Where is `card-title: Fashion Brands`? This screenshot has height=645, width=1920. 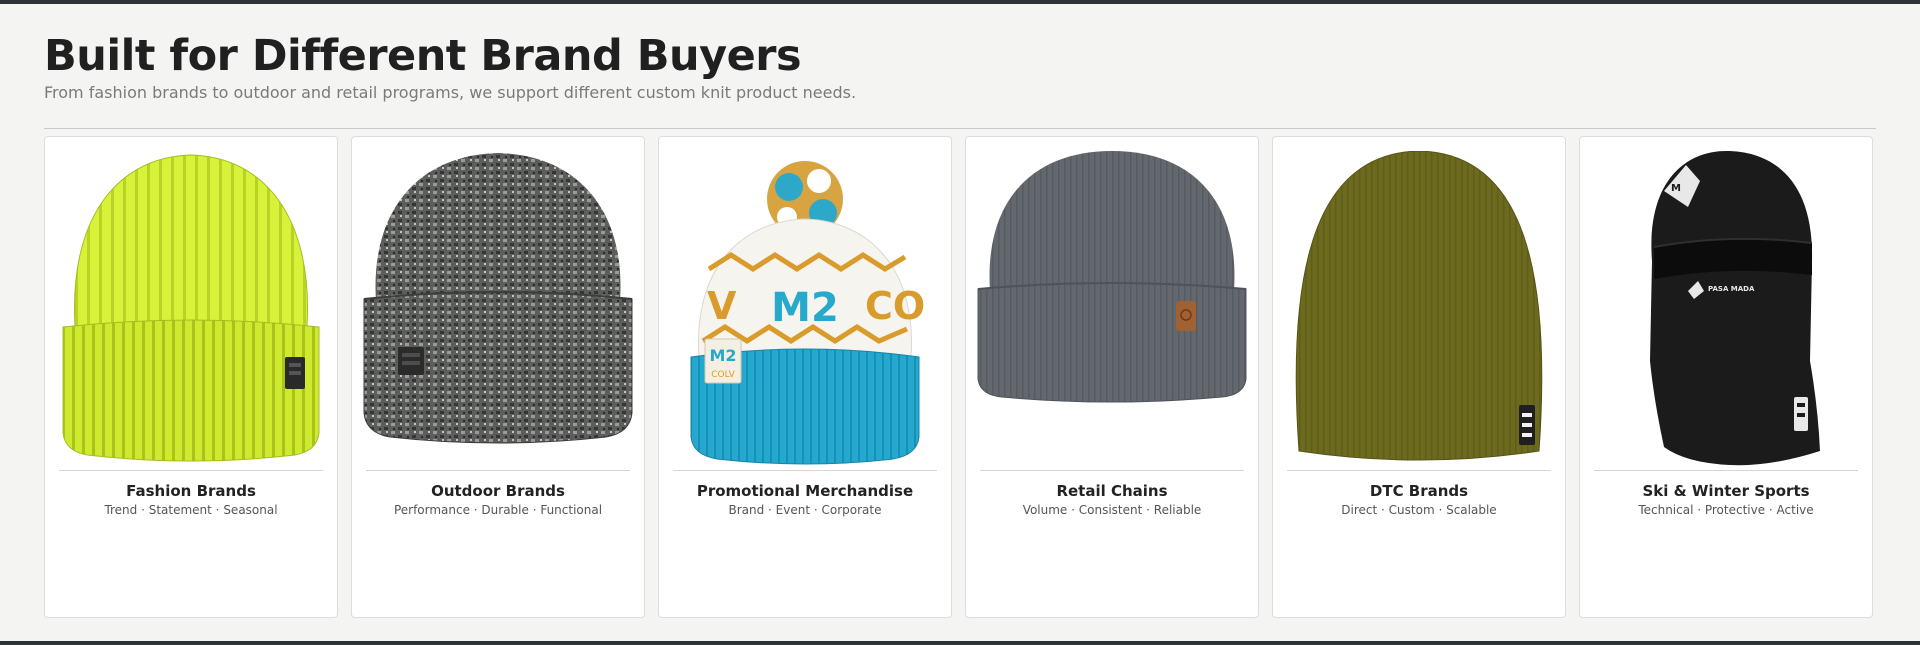
card-title: Fashion Brands is located at coordinates (191, 491).